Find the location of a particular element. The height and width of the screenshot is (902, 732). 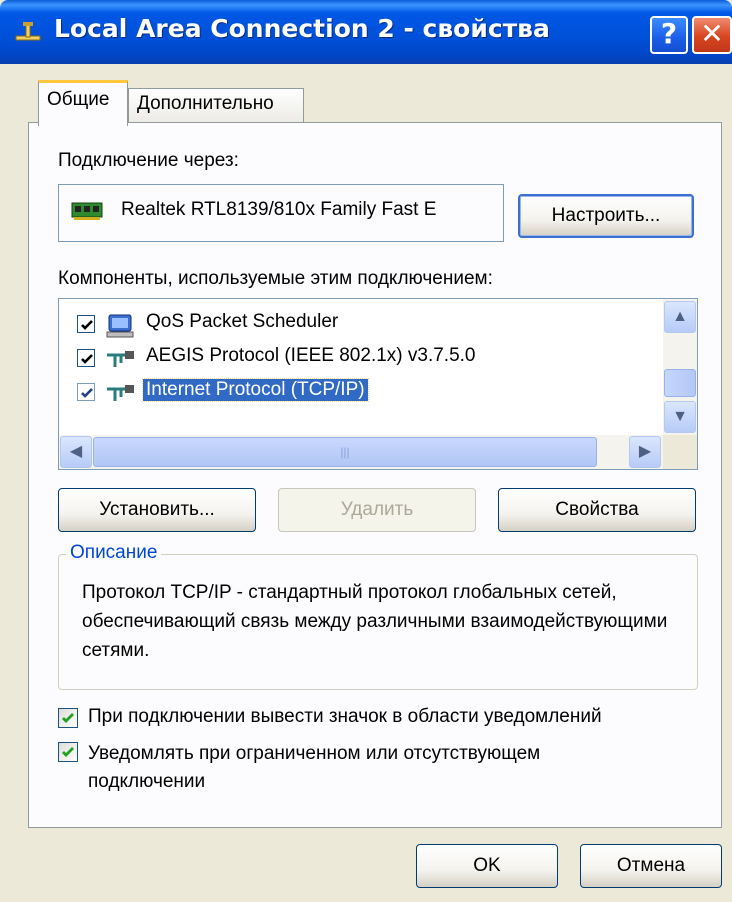

show-icon-checkbox is located at coordinates (68, 718).